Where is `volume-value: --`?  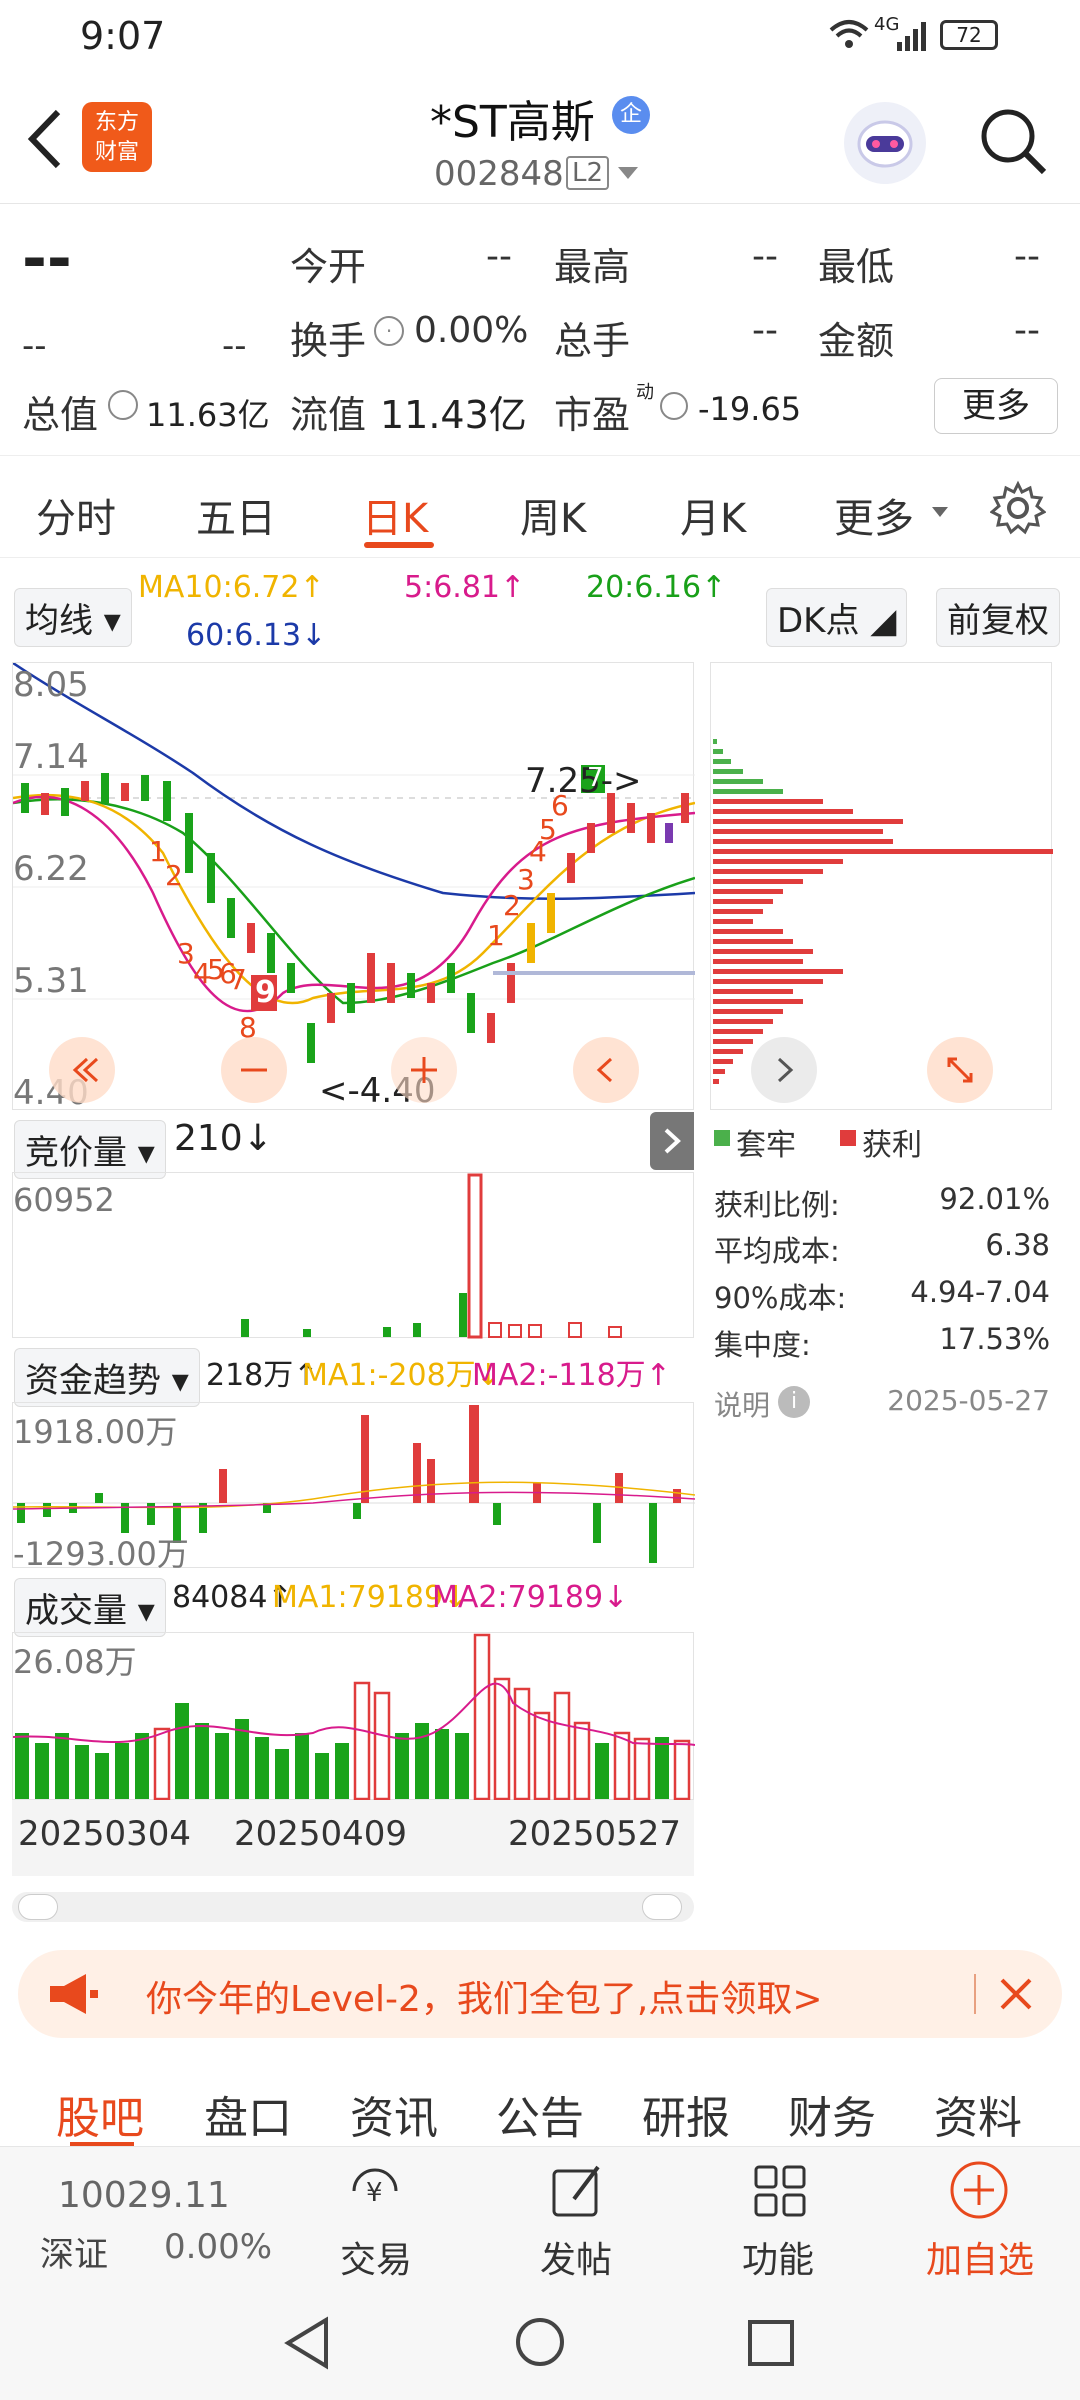 volume-value: -- is located at coordinates (765, 330).